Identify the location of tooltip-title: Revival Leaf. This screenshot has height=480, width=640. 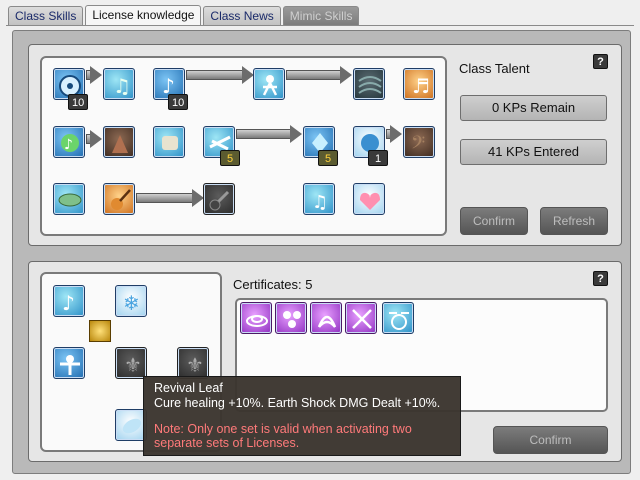
(188, 388).